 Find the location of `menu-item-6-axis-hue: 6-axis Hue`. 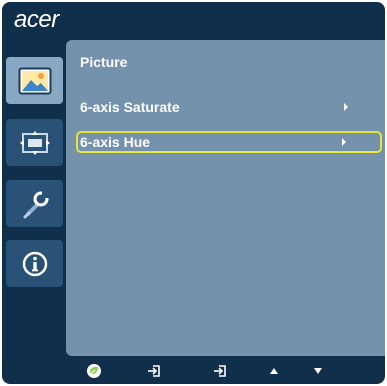

menu-item-6-axis-hue: 6-axis Hue is located at coordinates (229, 142).